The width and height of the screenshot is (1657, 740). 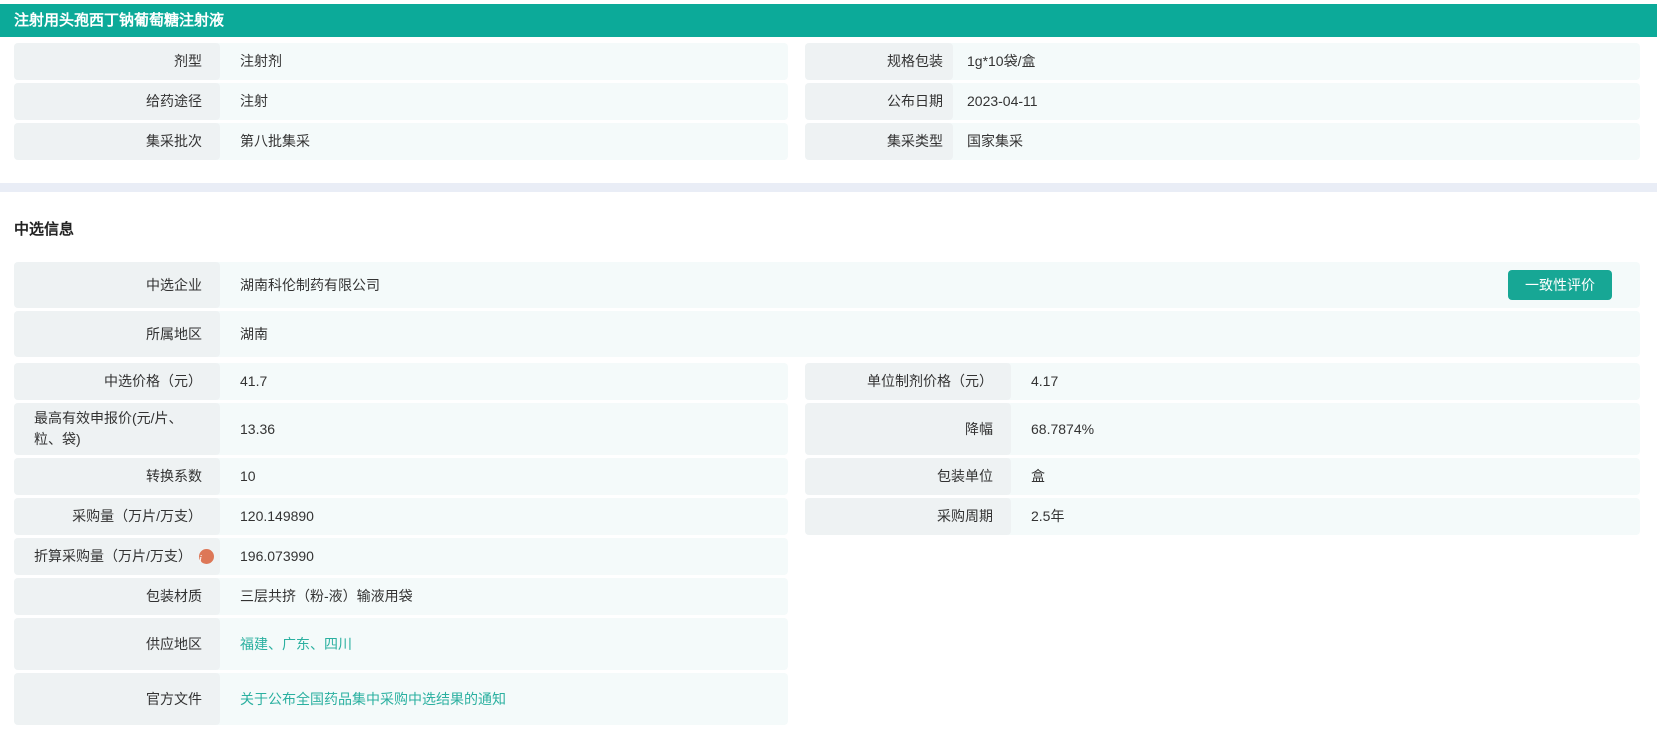 I want to click on table-row-pair: 最高有效申报价(元/片、粒、袋) 13.36 降幅 68.7874%, so click(x=827, y=429).